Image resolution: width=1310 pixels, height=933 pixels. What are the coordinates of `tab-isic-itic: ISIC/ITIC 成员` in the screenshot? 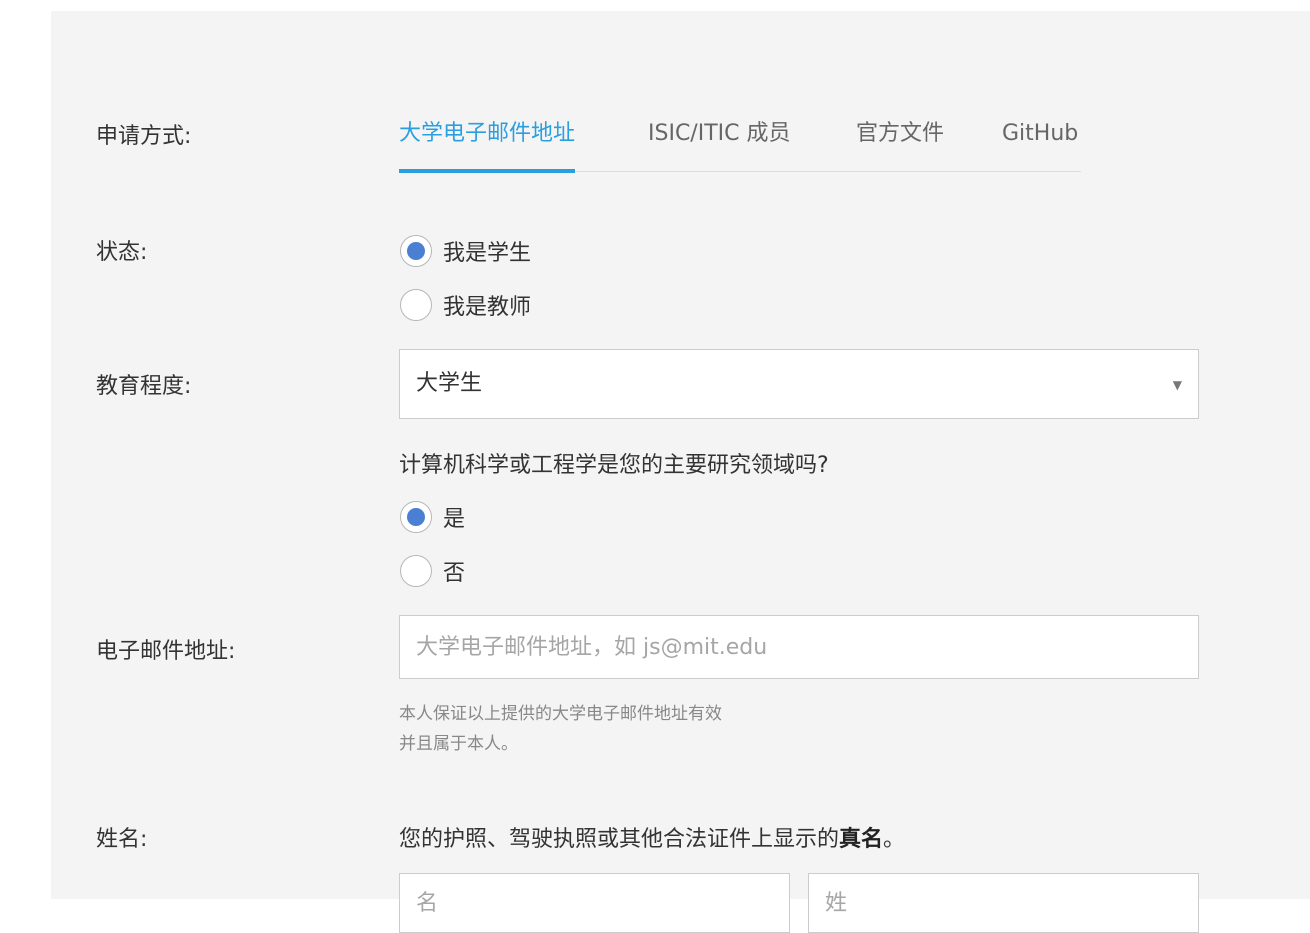 It's located at (719, 144).